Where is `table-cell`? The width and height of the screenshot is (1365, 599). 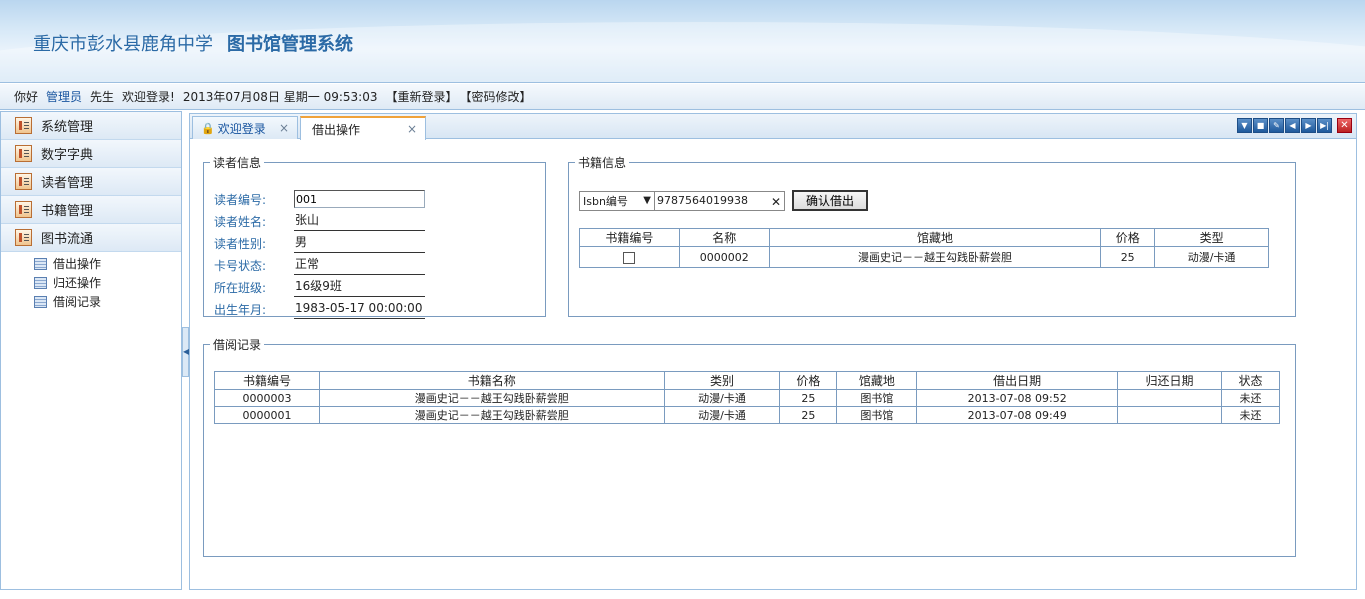 table-cell is located at coordinates (1169, 415).